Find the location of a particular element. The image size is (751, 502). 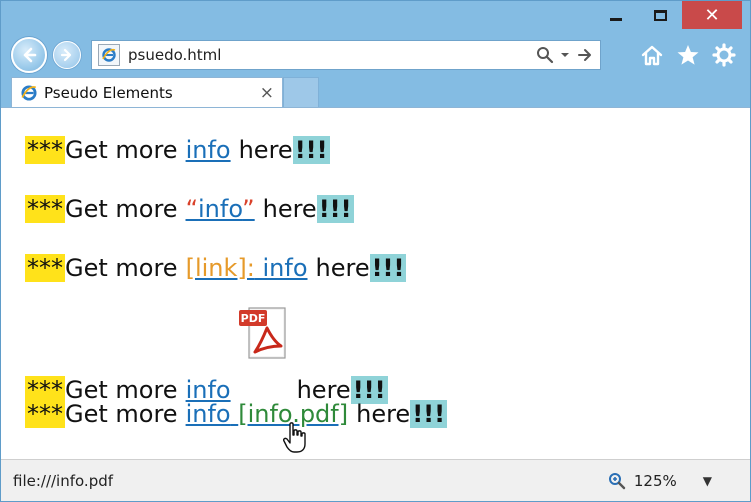

search-icon is located at coordinates (545, 55).